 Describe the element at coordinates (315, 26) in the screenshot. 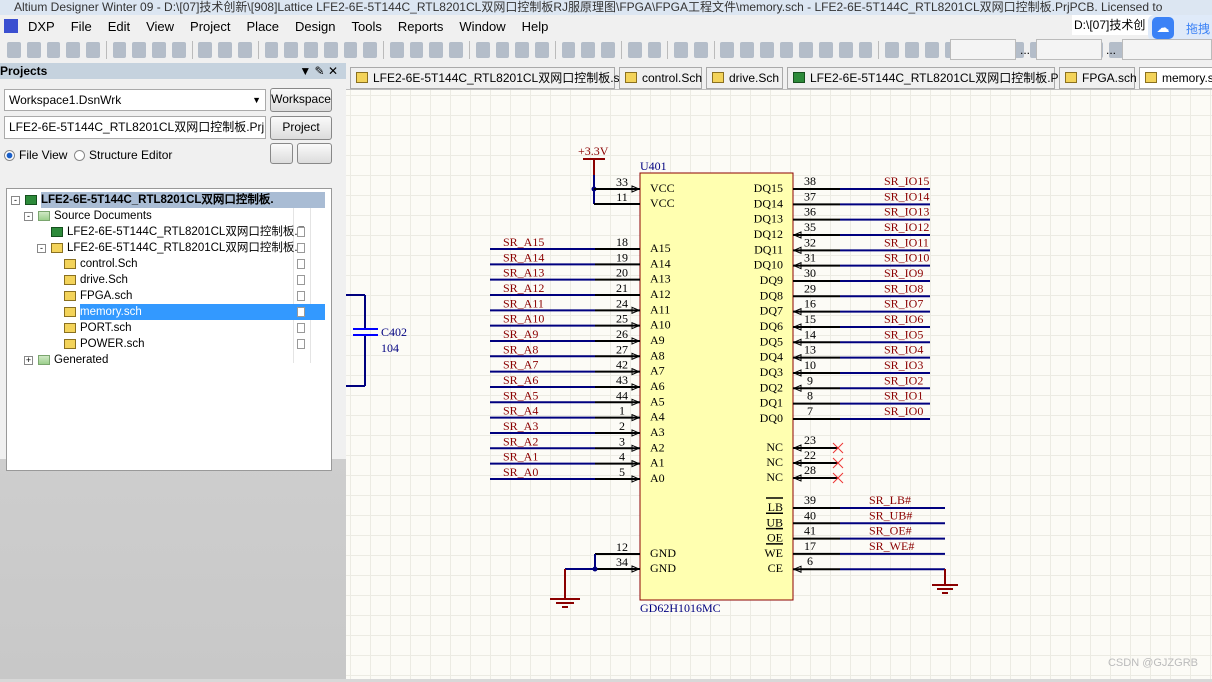

I see `menu-design: Design` at that location.